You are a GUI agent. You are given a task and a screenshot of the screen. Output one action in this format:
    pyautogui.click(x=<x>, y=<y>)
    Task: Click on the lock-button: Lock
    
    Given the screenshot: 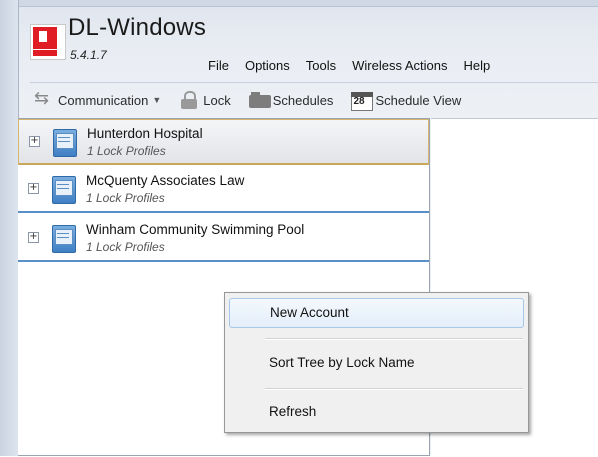 What is the action you would take?
    pyautogui.click(x=205, y=100)
    